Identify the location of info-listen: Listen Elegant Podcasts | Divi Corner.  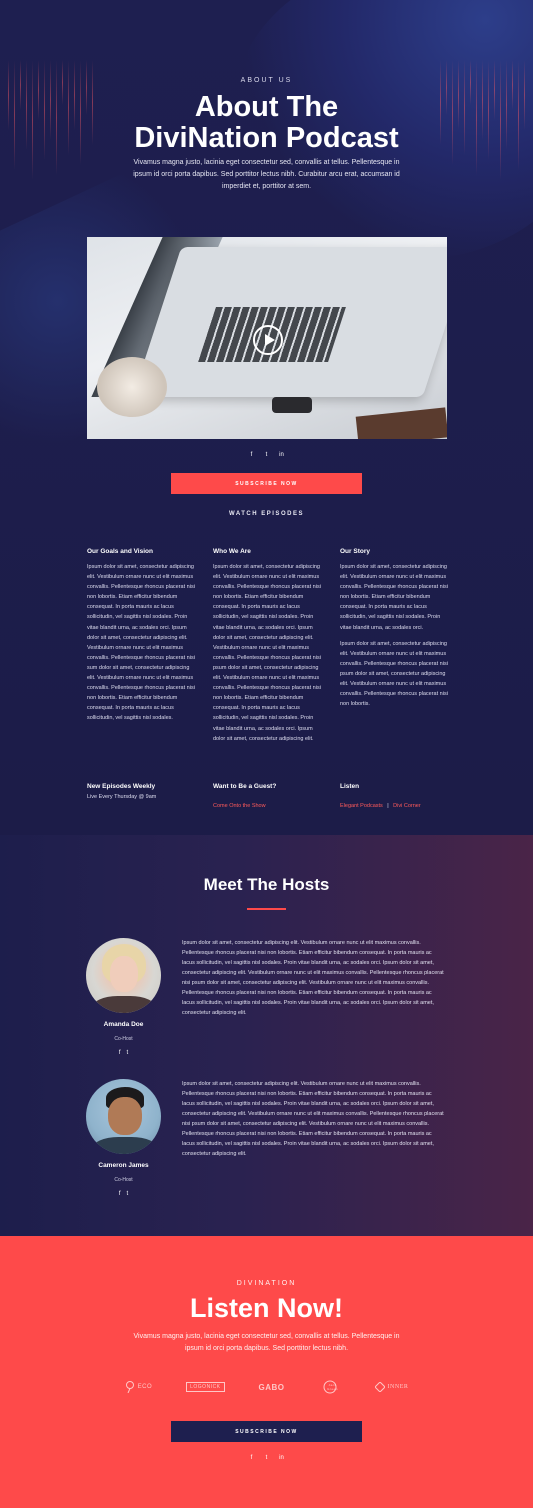
(400, 797).